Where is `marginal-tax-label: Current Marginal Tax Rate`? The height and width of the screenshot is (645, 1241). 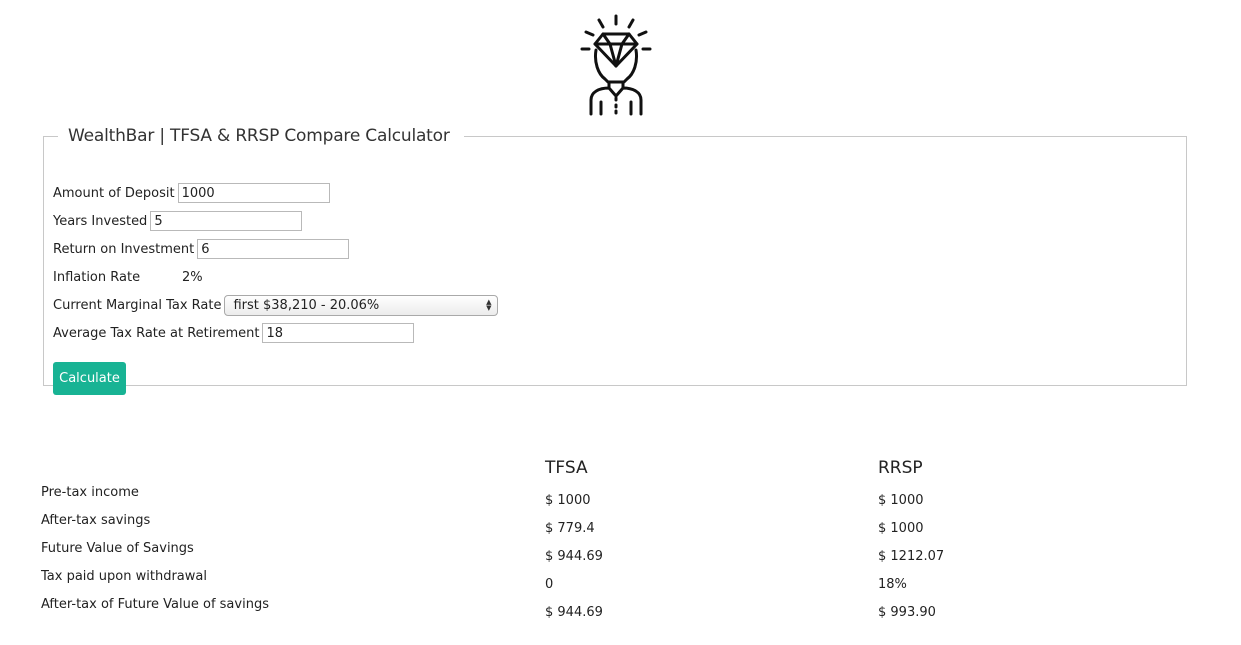
marginal-tax-label: Current Marginal Tax Rate is located at coordinates (137, 305).